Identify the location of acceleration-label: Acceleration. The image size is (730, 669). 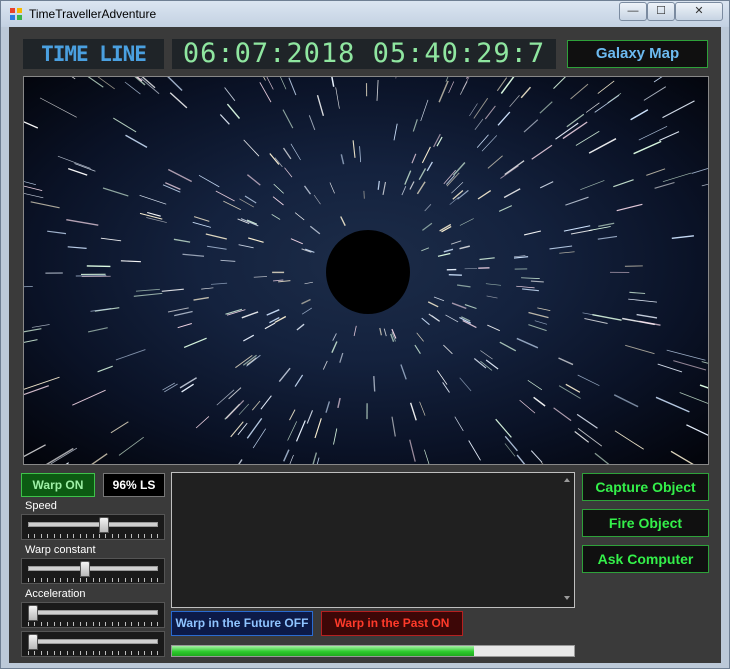
(55, 594).